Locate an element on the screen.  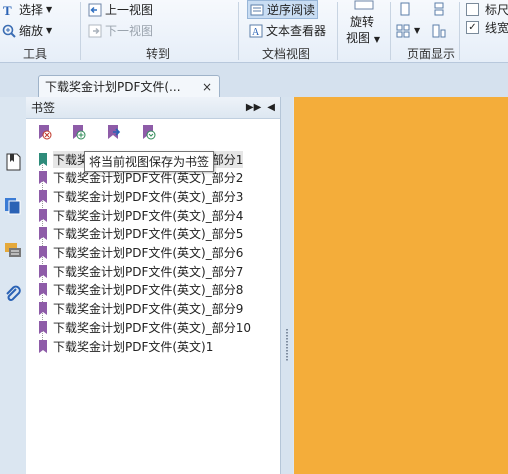
delete-bookmark-icon is located at coordinates (44, 132).